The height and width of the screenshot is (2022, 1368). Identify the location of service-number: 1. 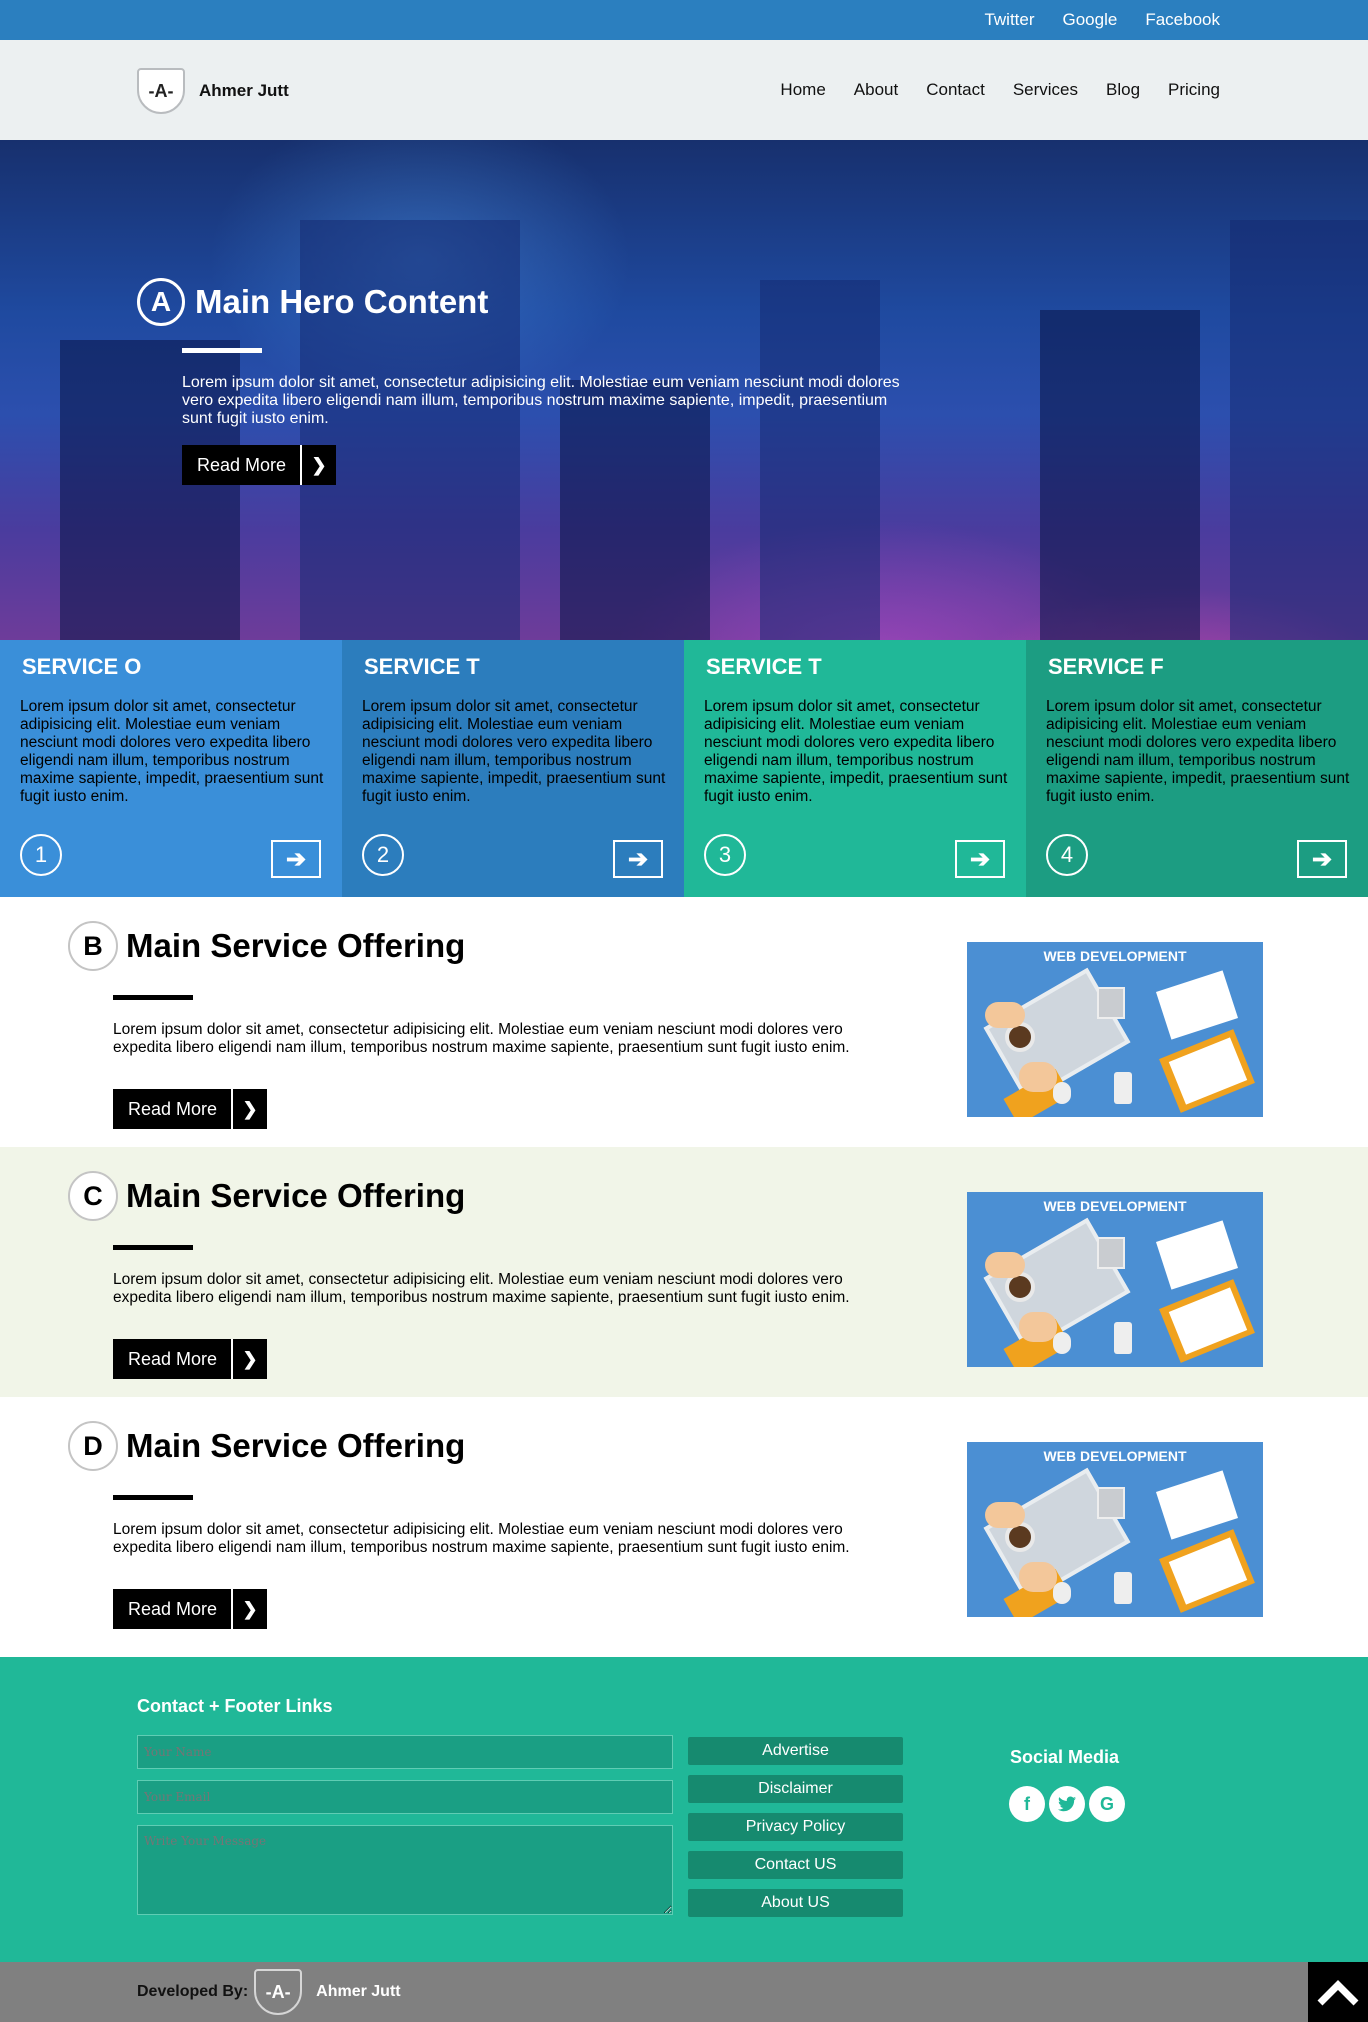
(41, 855).